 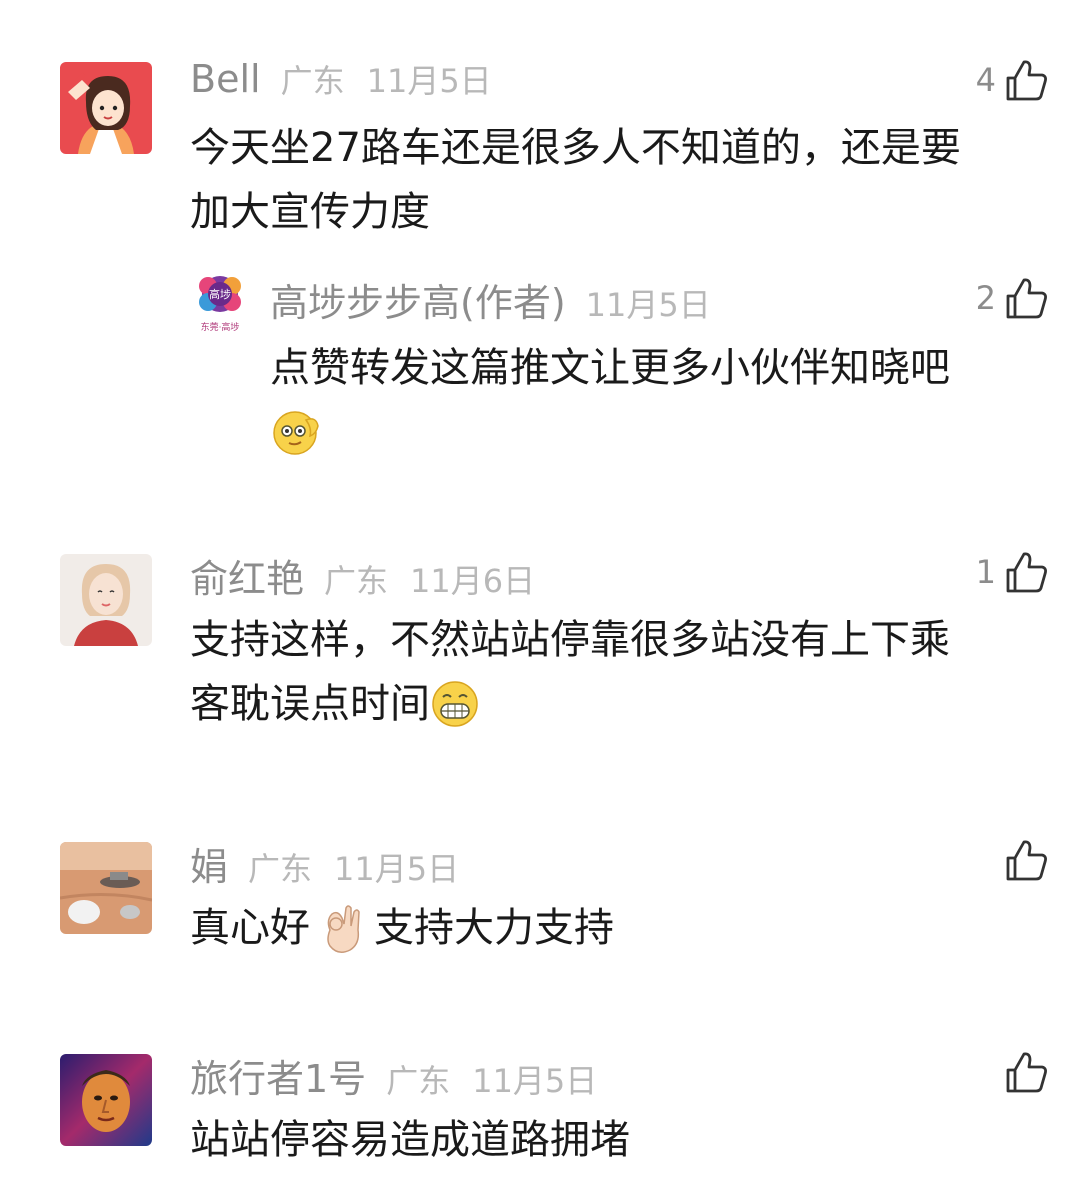 I want to click on author-name: 娟, so click(x=209, y=863).